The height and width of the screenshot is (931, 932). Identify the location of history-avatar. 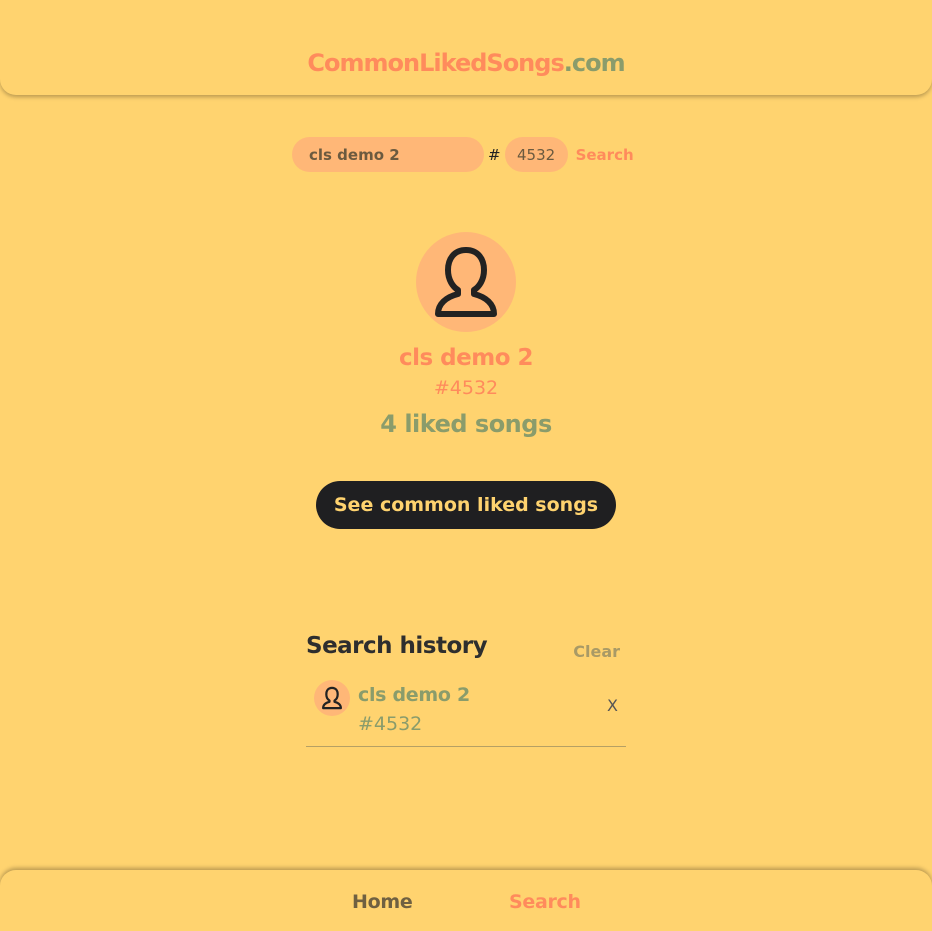
(332, 698).